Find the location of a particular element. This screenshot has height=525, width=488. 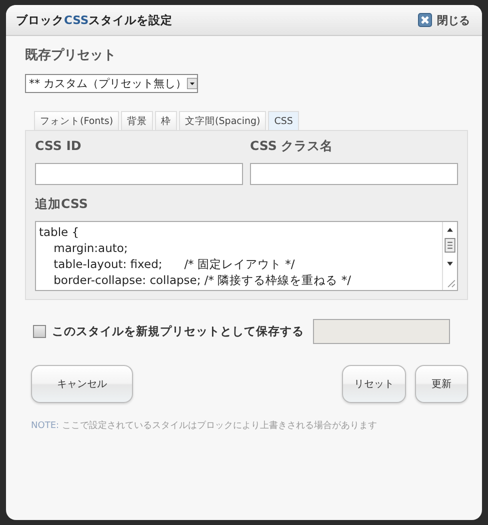

preset-dropdown: ** カスタム（プリセット無し） is located at coordinates (111, 83).